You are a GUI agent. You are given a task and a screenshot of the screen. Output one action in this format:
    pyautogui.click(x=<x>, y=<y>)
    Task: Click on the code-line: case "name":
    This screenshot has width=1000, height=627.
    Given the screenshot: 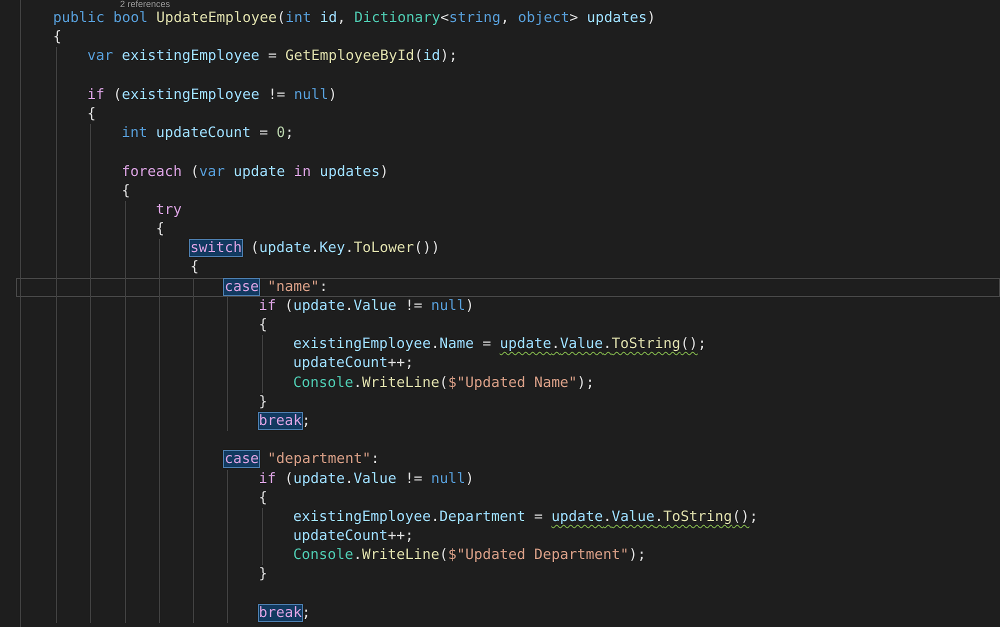 What is the action you would take?
    pyautogui.click(x=276, y=286)
    